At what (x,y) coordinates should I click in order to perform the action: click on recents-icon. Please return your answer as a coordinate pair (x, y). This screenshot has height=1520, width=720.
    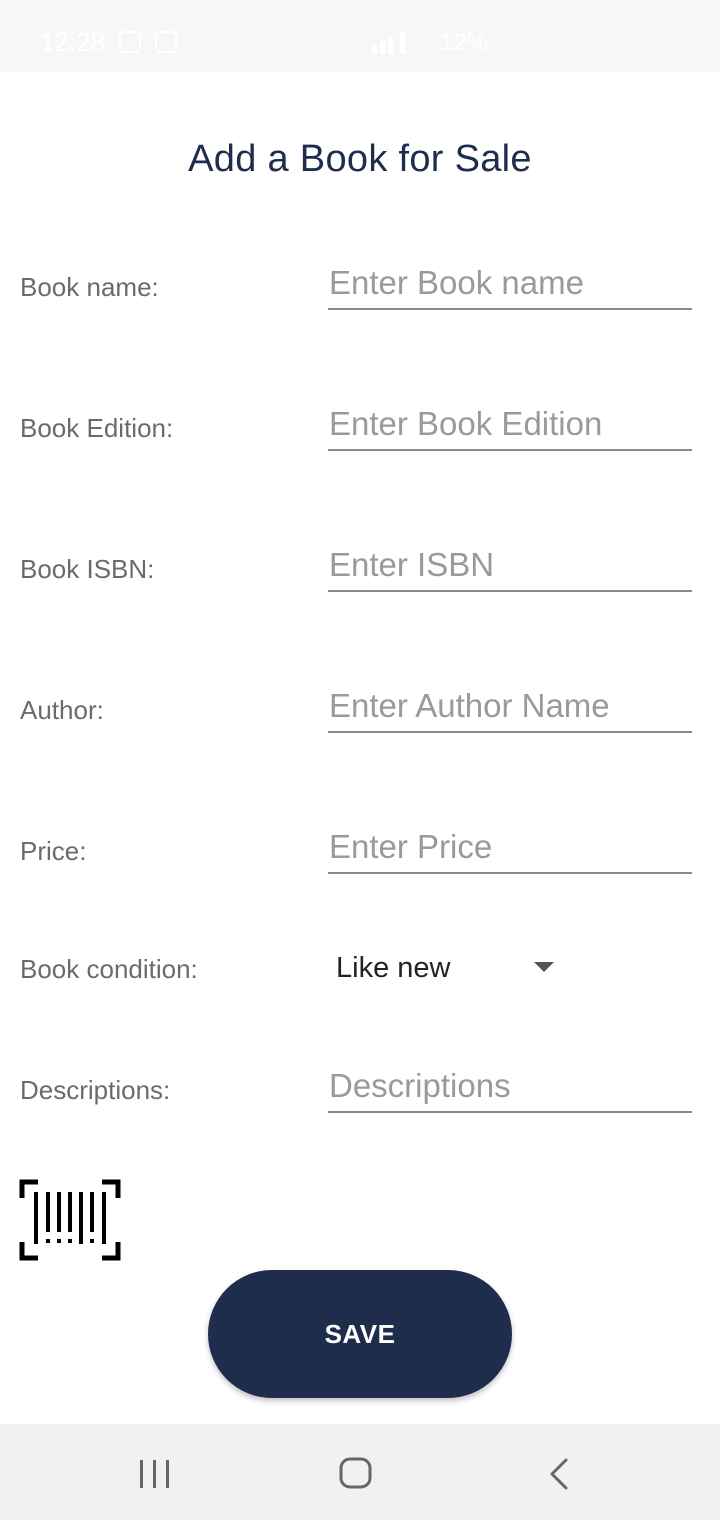
    Looking at the image, I should click on (154, 1474).